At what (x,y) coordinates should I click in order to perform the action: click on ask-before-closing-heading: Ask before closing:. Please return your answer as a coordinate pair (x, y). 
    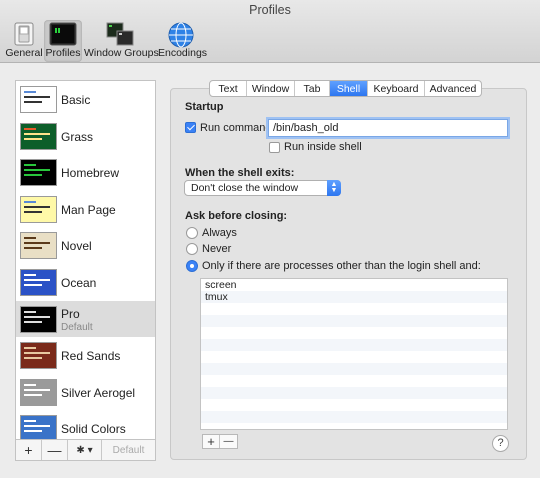
    Looking at the image, I should click on (236, 216).